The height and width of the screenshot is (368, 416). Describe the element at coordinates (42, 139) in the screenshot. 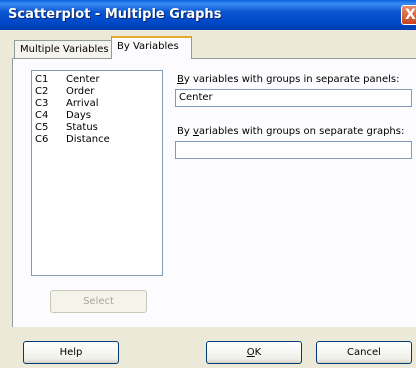

I see `variable-id: C6` at that location.